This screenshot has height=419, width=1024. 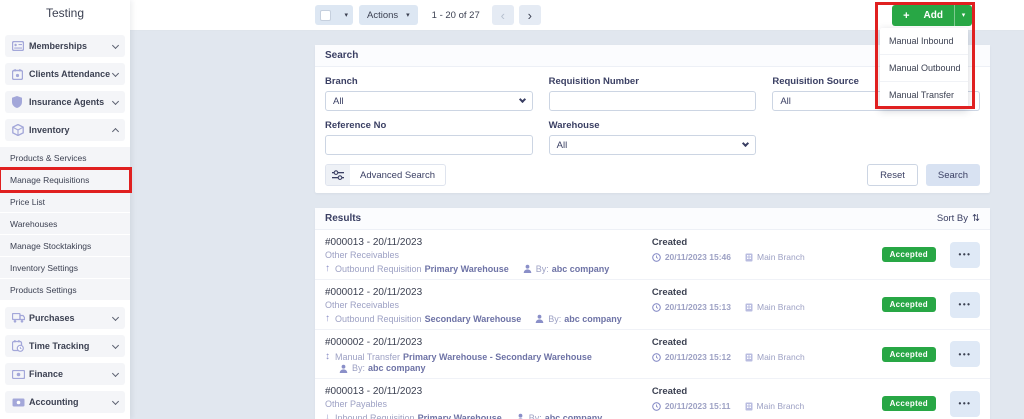 I want to click on requisition-warehouse: Primary Warehouse, so click(x=466, y=268).